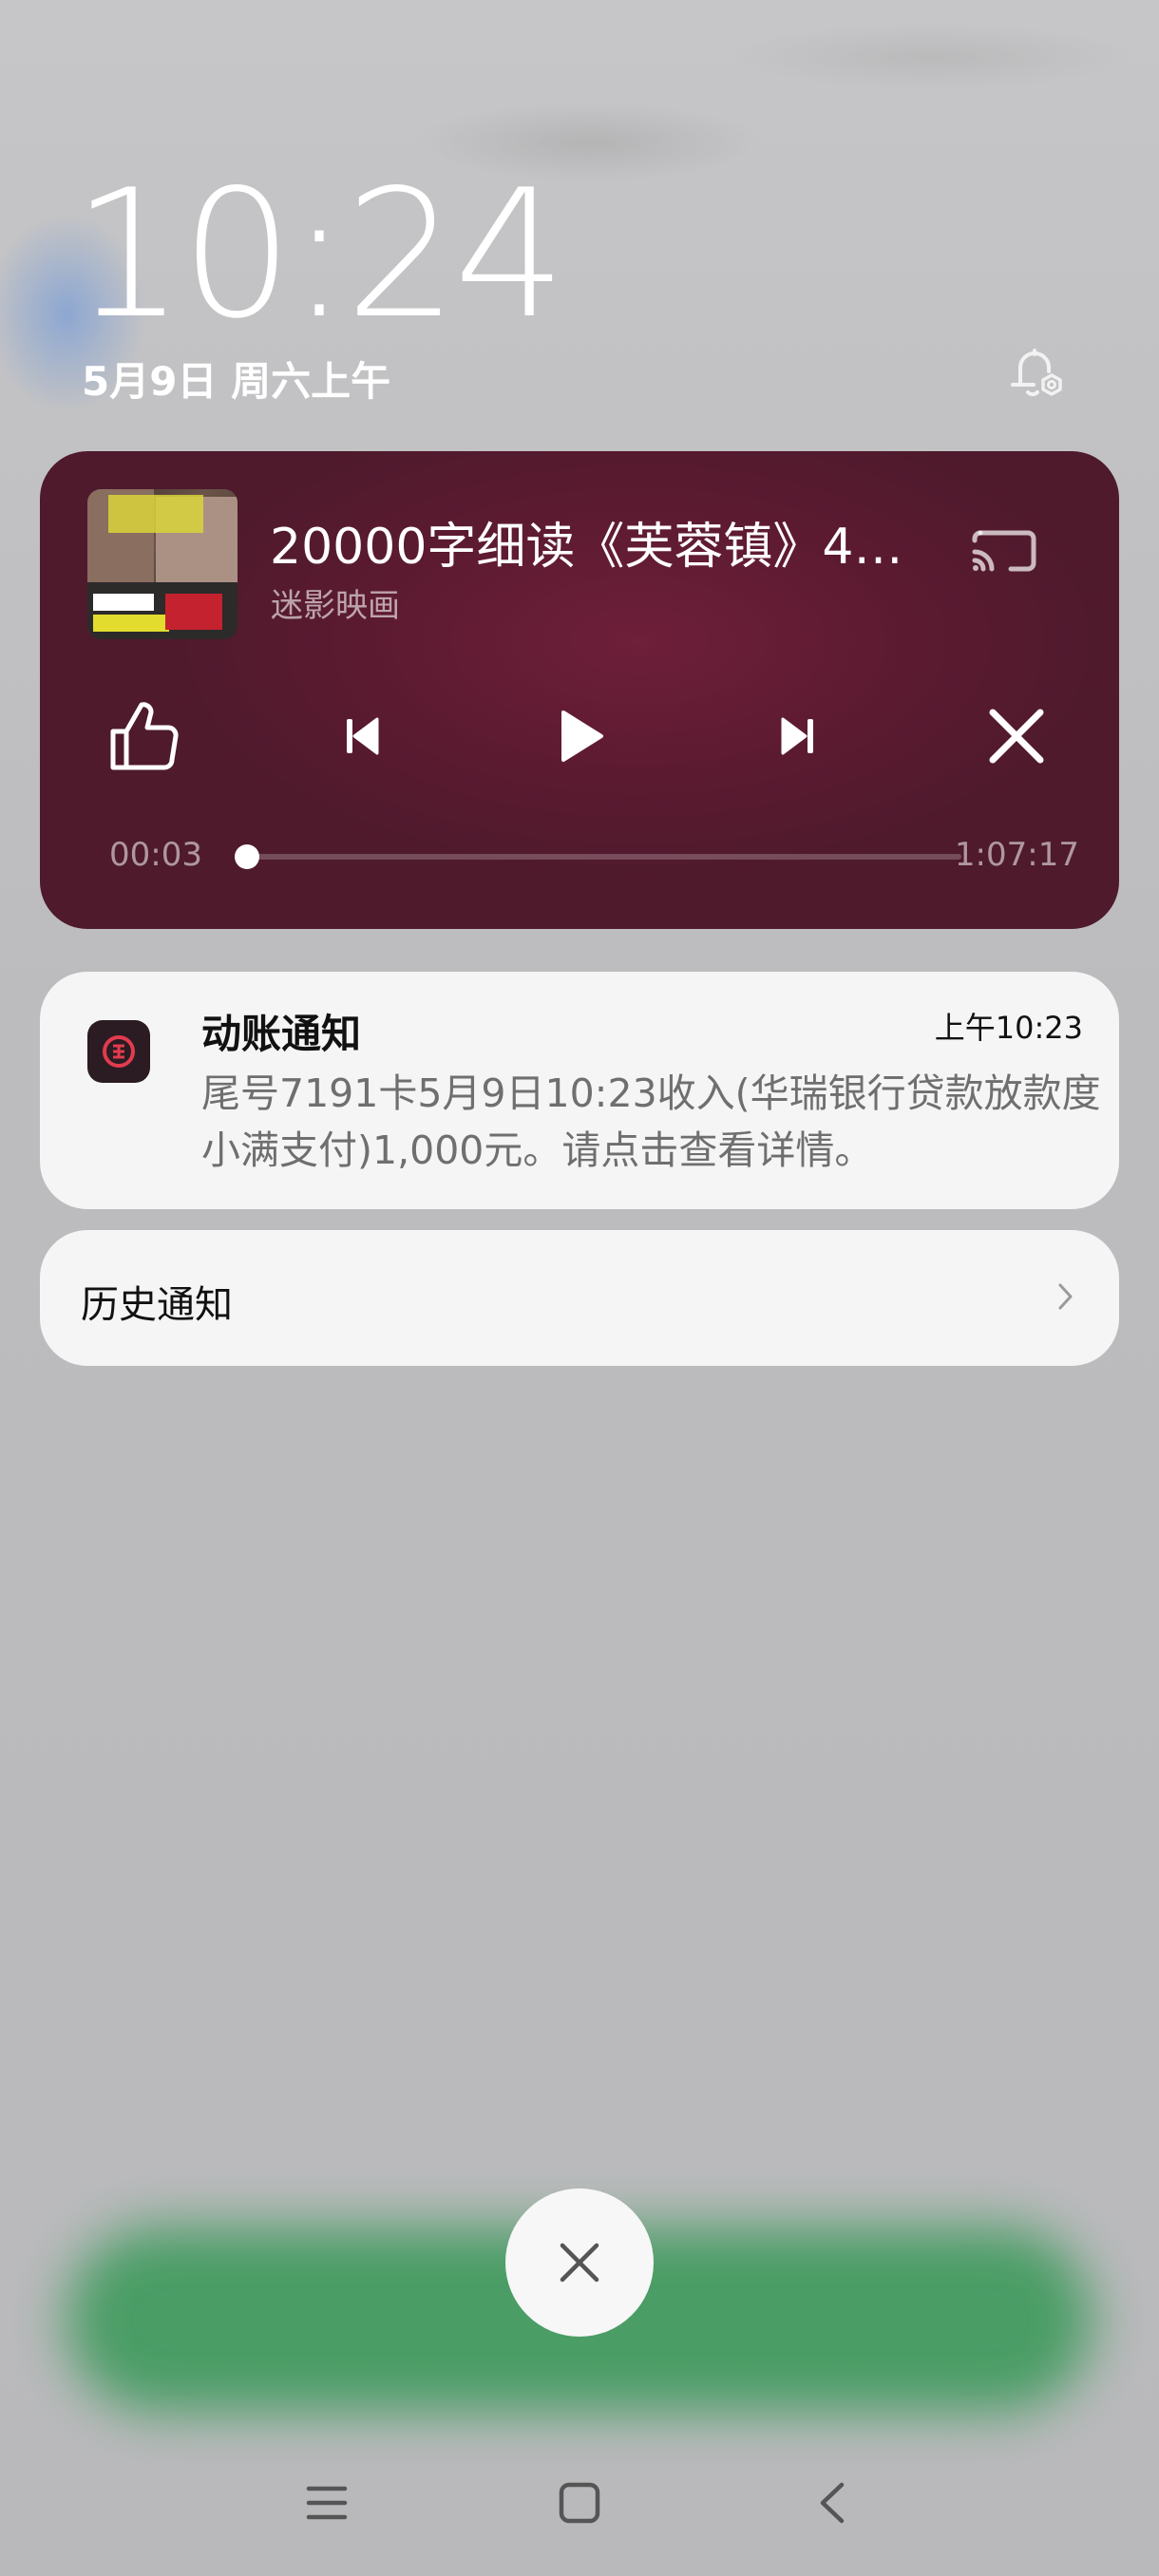 The height and width of the screenshot is (2576, 1159). Describe the element at coordinates (833, 2503) in the screenshot. I see `back-icon` at that location.